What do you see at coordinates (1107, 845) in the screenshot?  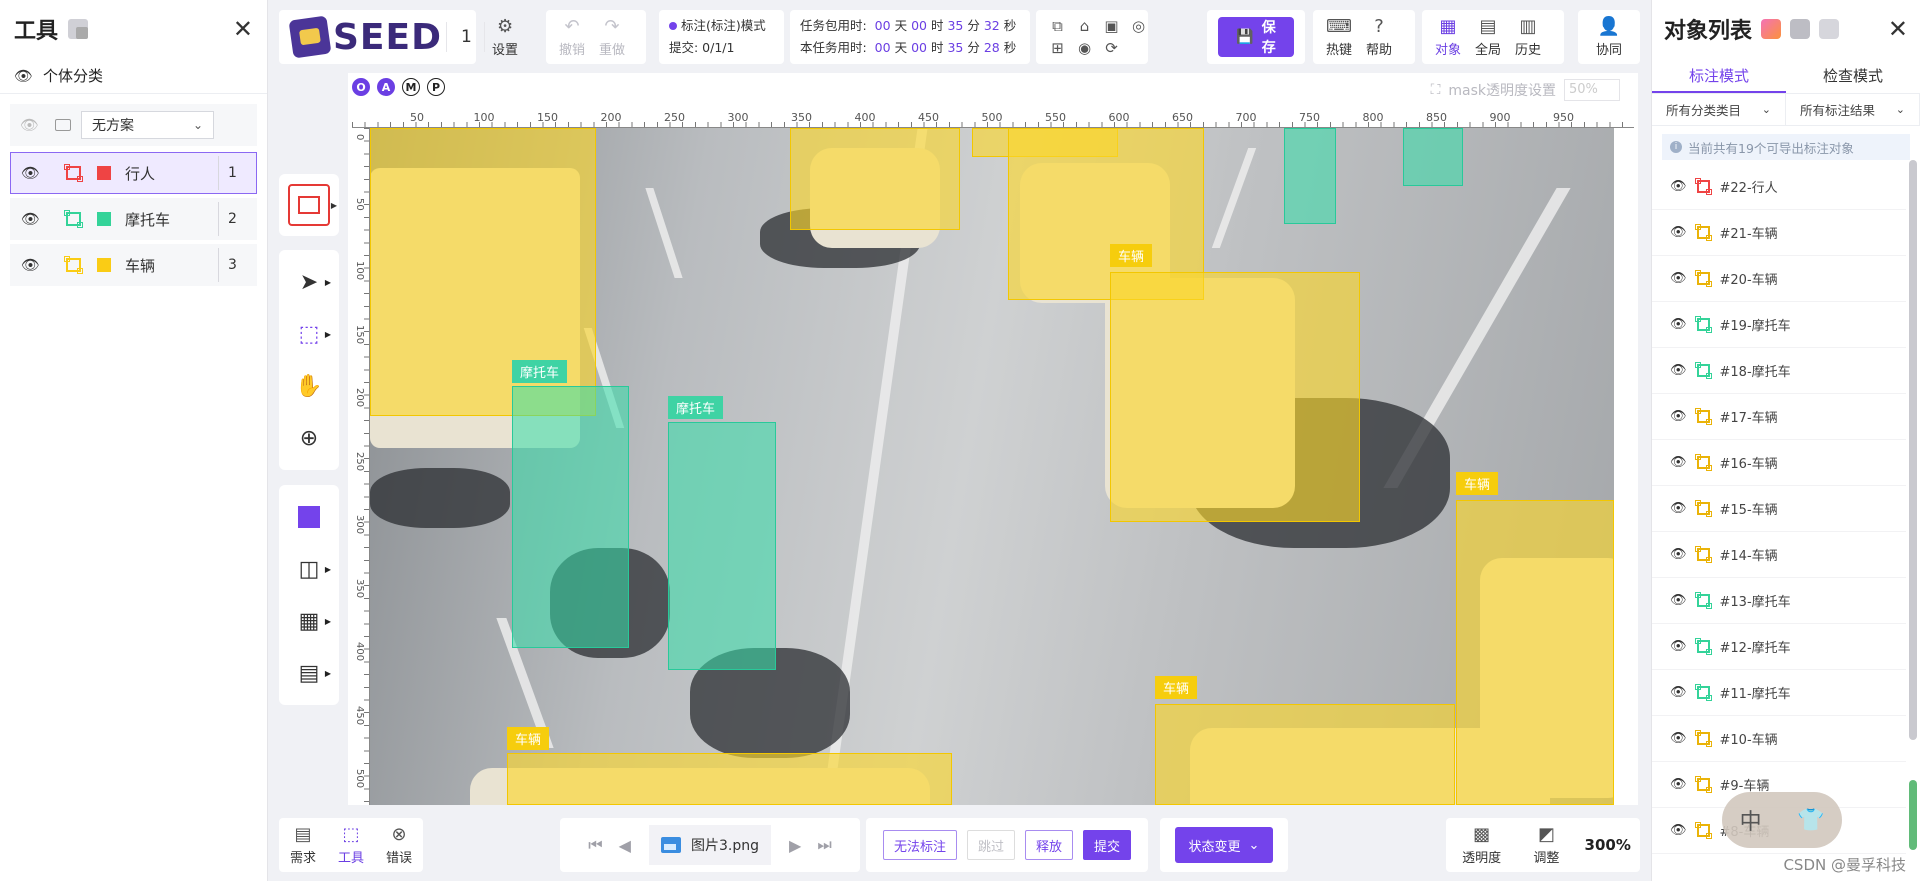 I see `submit-button: 提交` at bounding box center [1107, 845].